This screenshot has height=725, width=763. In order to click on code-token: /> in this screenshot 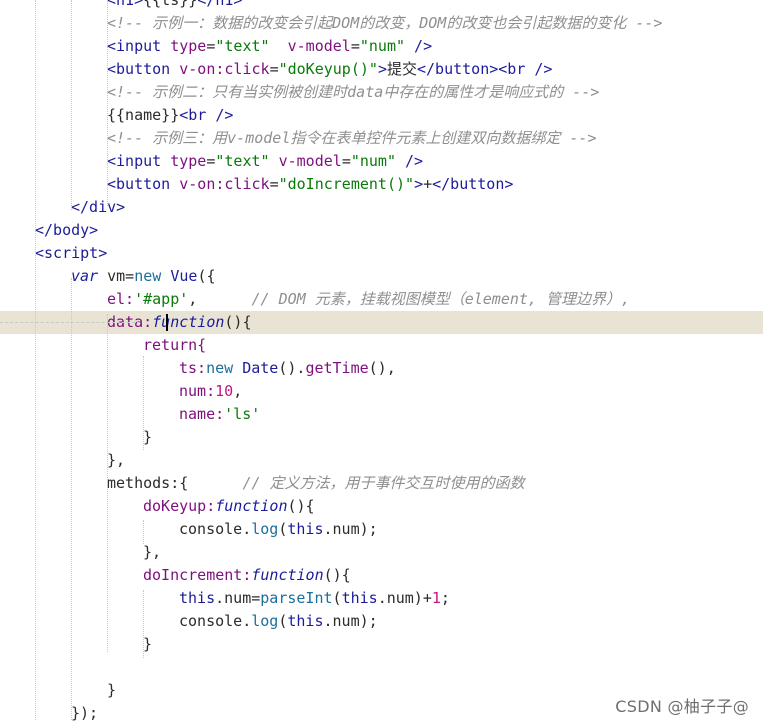, I will do `click(419, 46)`.